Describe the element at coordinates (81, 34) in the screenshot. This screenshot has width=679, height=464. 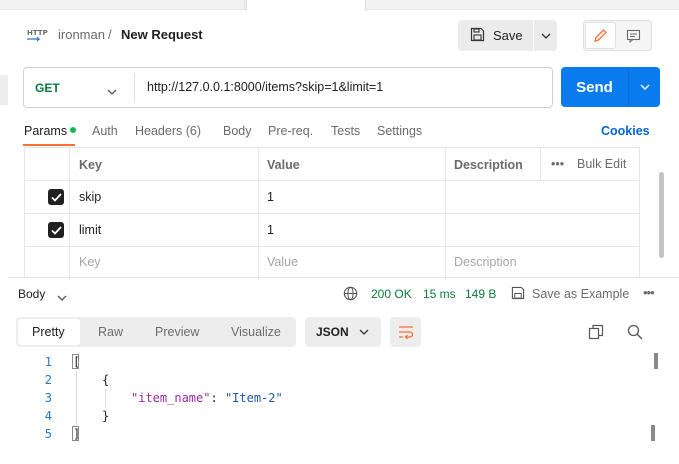
I see `breadcrumb-collection: ironman` at that location.